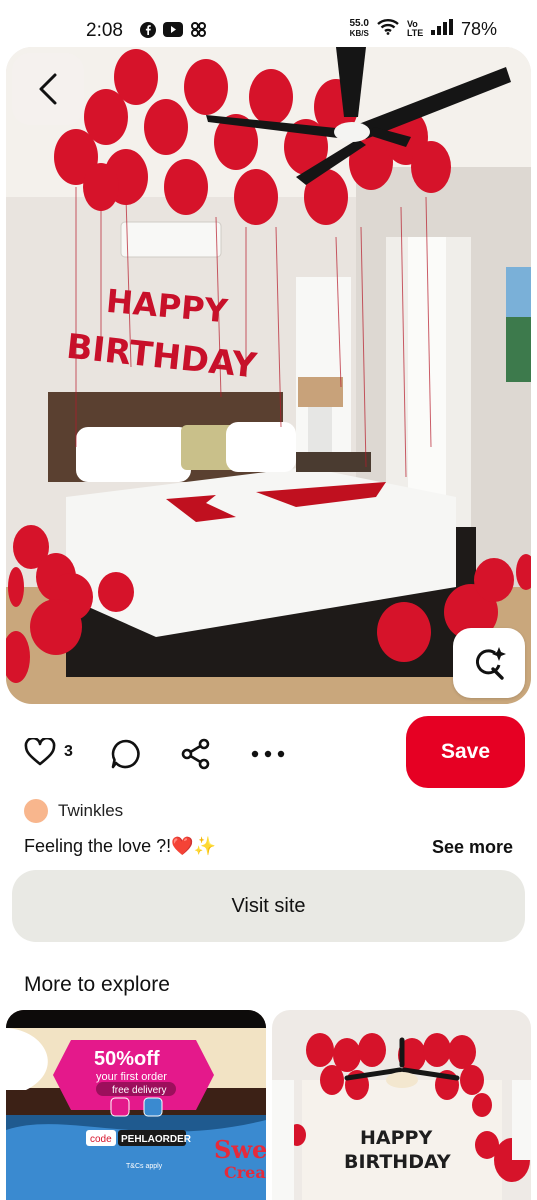 This screenshot has width=537, height=1200. Describe the element at coordinates (104, 30) in the screenshot. I see `status-time: 2:08` at that location.